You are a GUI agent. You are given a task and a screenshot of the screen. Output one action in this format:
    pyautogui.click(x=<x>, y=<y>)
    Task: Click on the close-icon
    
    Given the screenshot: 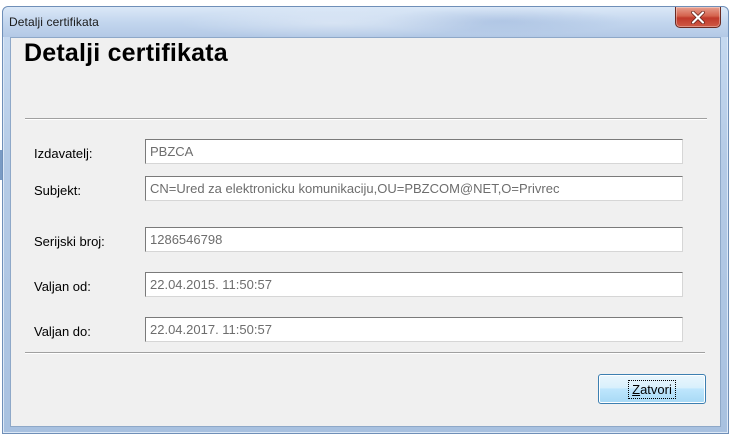 What is the action you would take?
    pyautogui.click(x=698, y=17)
    